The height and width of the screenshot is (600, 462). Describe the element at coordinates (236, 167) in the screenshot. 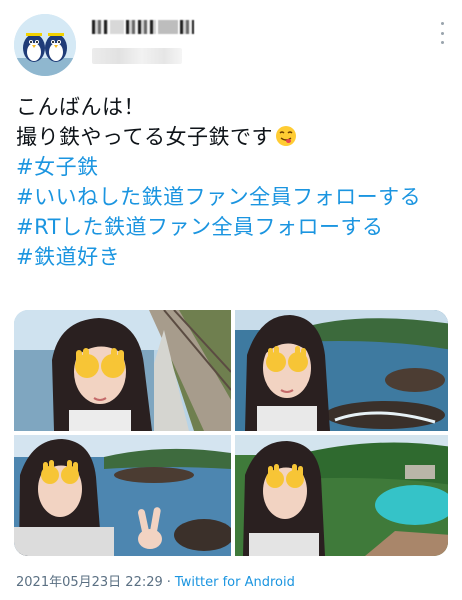

I see `hashtag-link: #女子鉄` at that location.